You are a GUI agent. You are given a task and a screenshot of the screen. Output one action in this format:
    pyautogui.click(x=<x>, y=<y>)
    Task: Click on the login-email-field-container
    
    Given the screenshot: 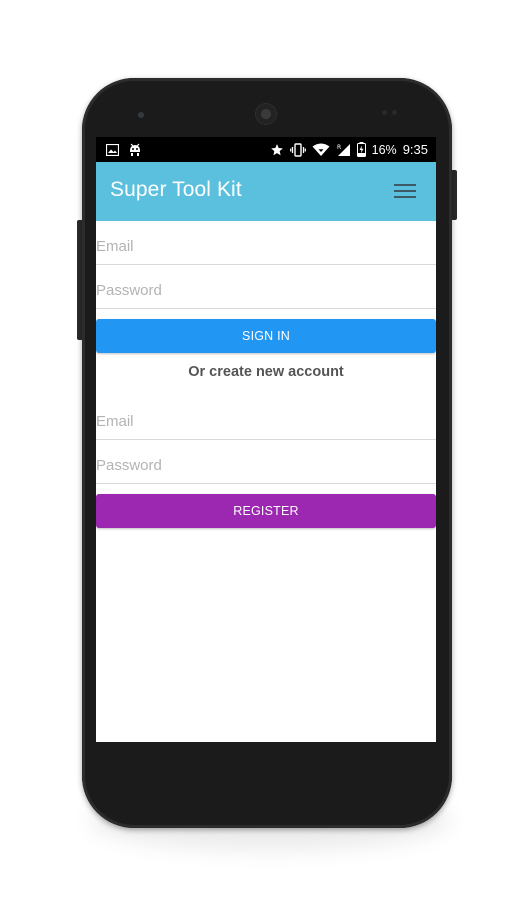 What is the action you would take?
    pyautogui.click(x=266, y=243)
    